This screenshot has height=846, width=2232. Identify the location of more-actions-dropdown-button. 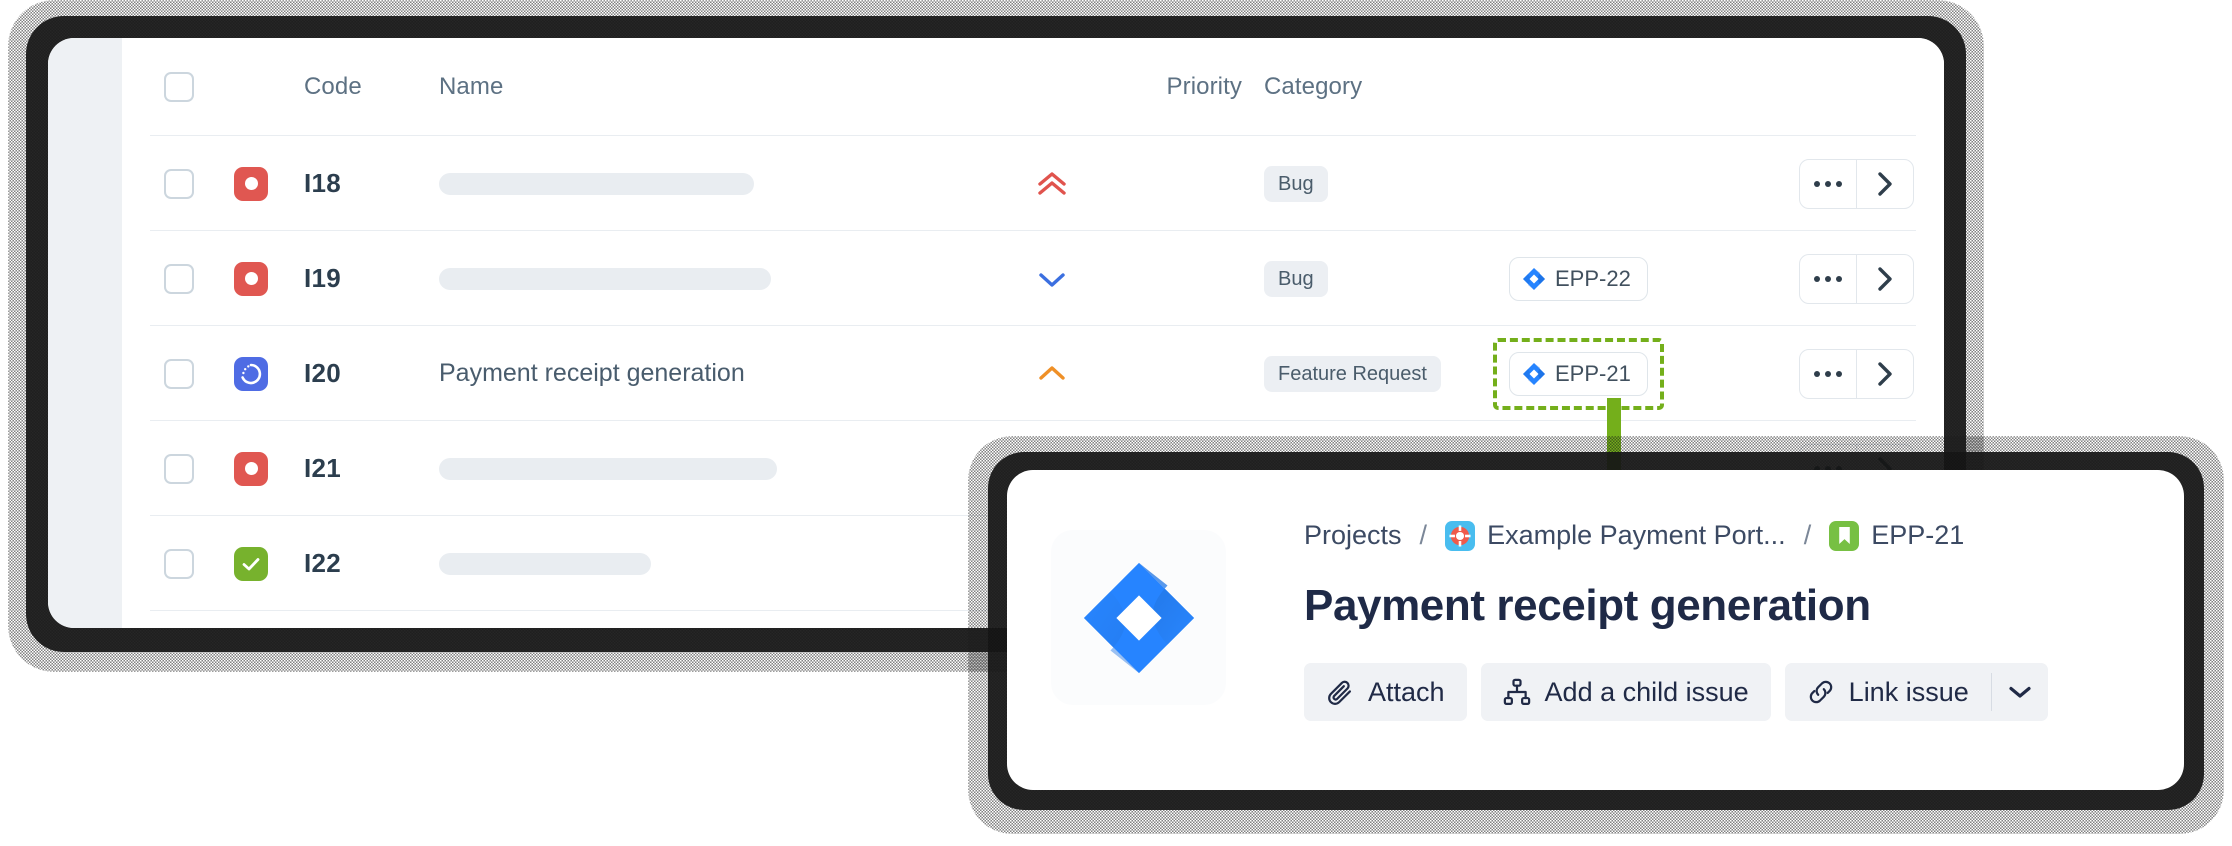
(2020, 692).